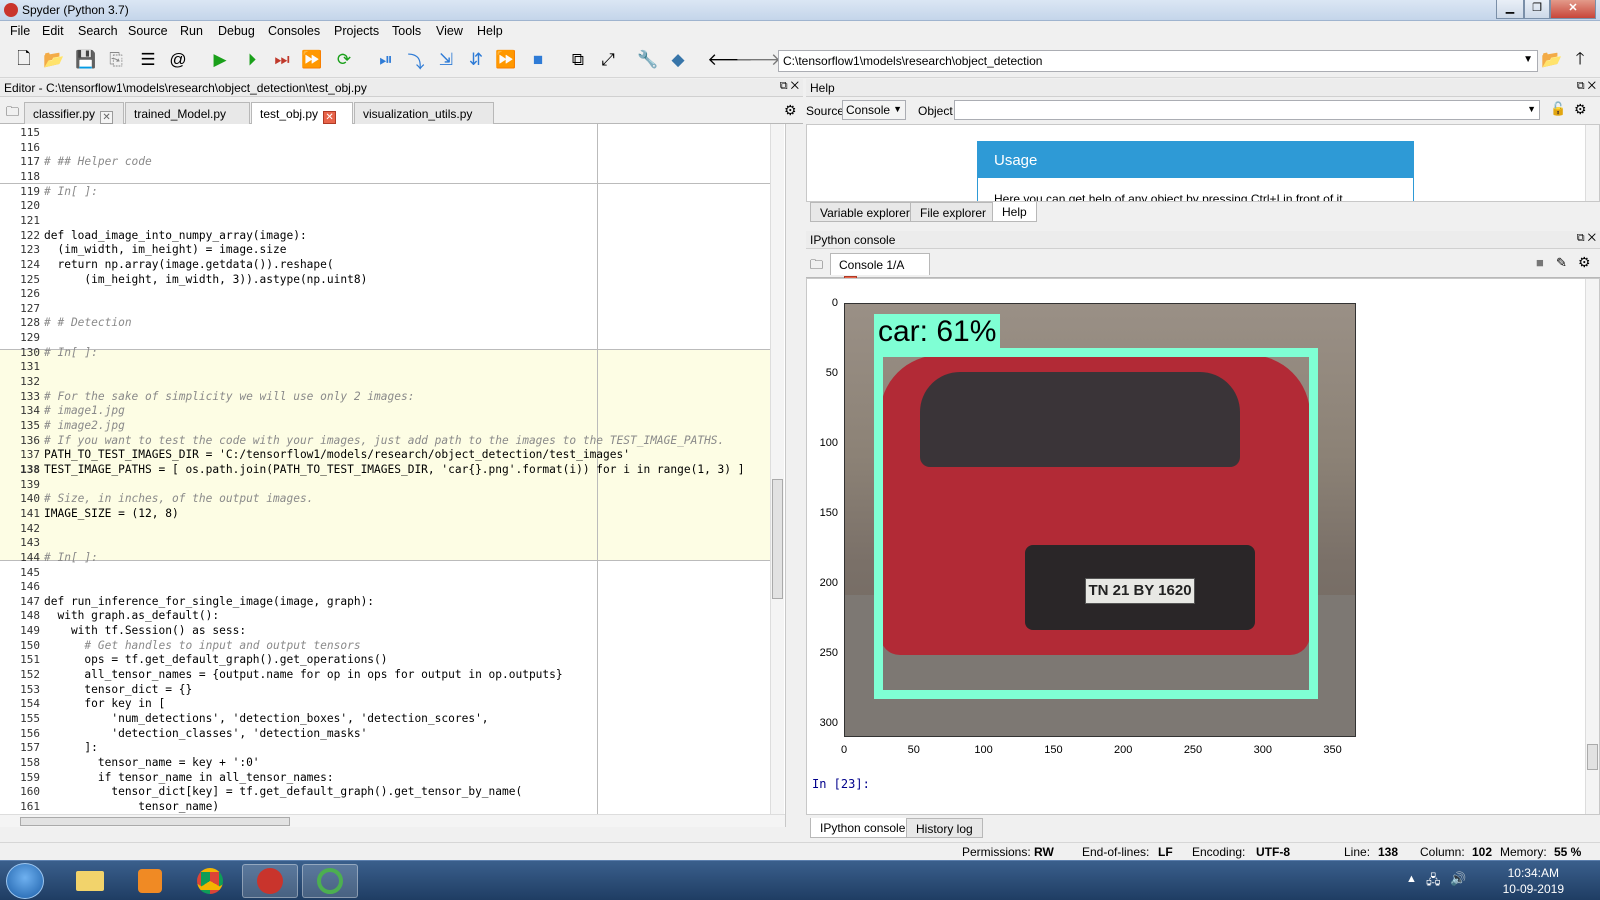 This screenshot has height=900, width=1600. I want to click on tab-console-1a: Console 1/A✕, so click(880, 271).